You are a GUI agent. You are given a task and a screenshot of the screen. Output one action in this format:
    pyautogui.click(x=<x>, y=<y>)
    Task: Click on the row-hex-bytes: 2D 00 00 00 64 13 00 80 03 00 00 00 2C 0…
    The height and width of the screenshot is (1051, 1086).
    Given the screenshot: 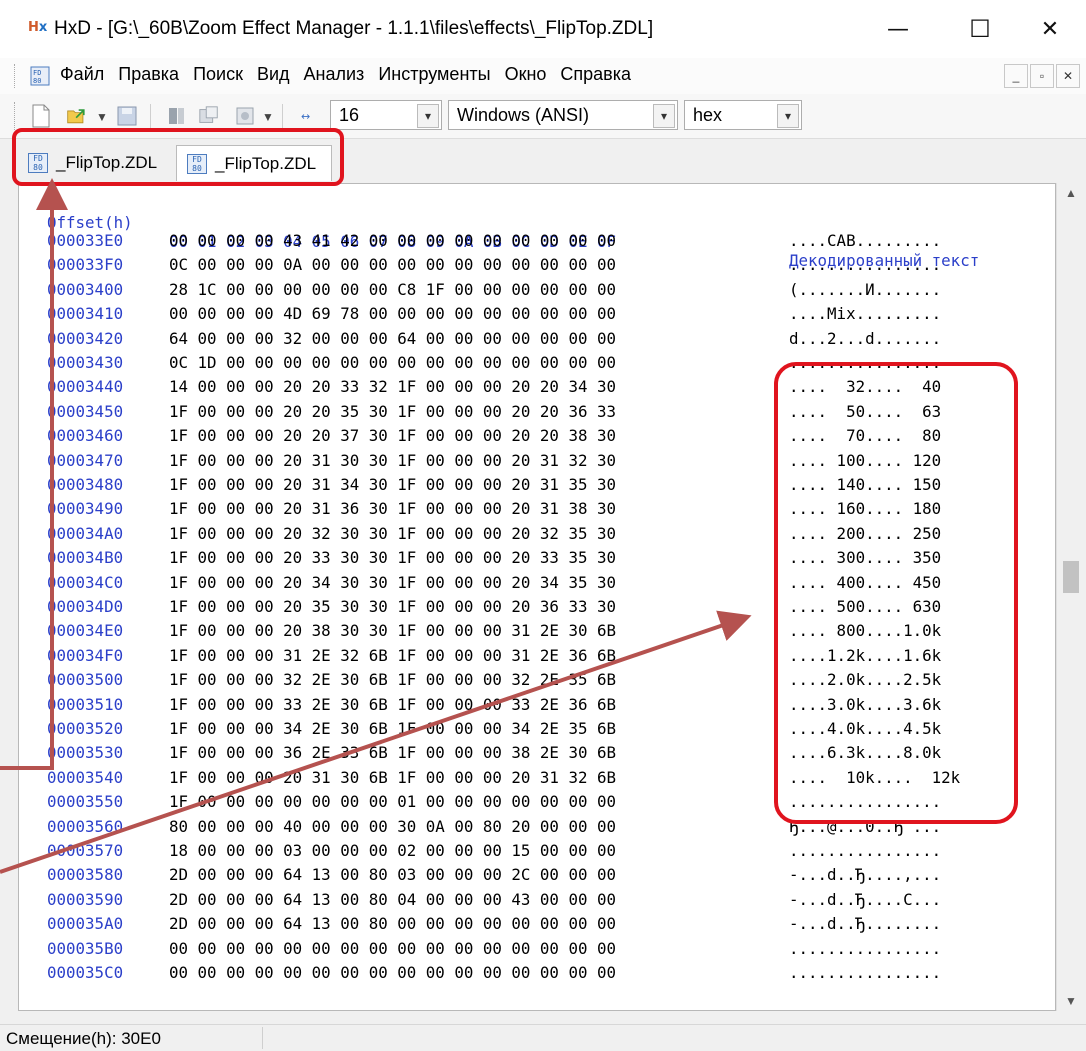 What is the action you would take?
    pyautogui.click(x=392, y=875)
    